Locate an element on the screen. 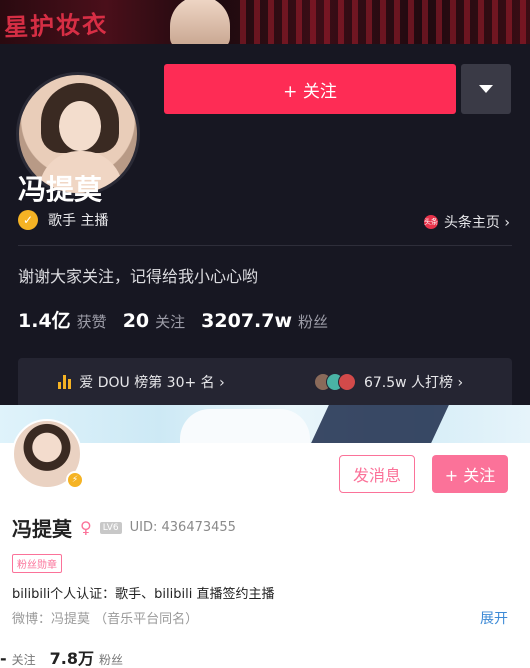  banner-text: 星护妆衣 is located at coordinates (56, 25).